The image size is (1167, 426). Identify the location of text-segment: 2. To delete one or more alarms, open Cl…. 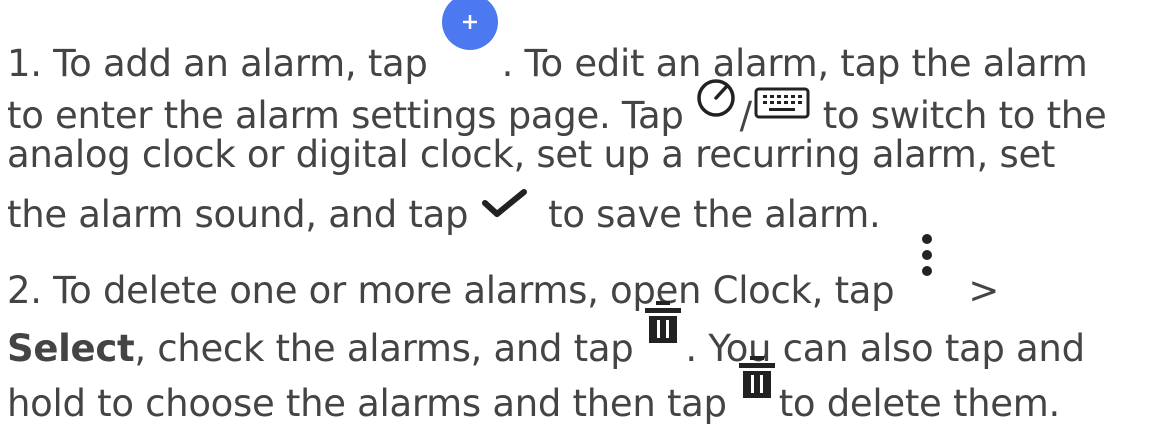
(451, 290).